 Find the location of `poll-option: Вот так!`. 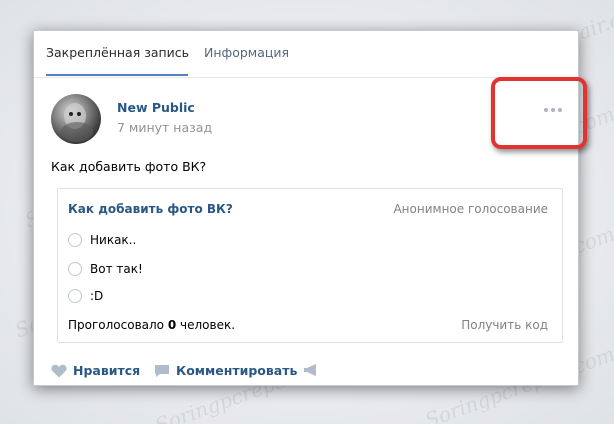

poll-option: Вот так! is located at coordinates (105, 269).